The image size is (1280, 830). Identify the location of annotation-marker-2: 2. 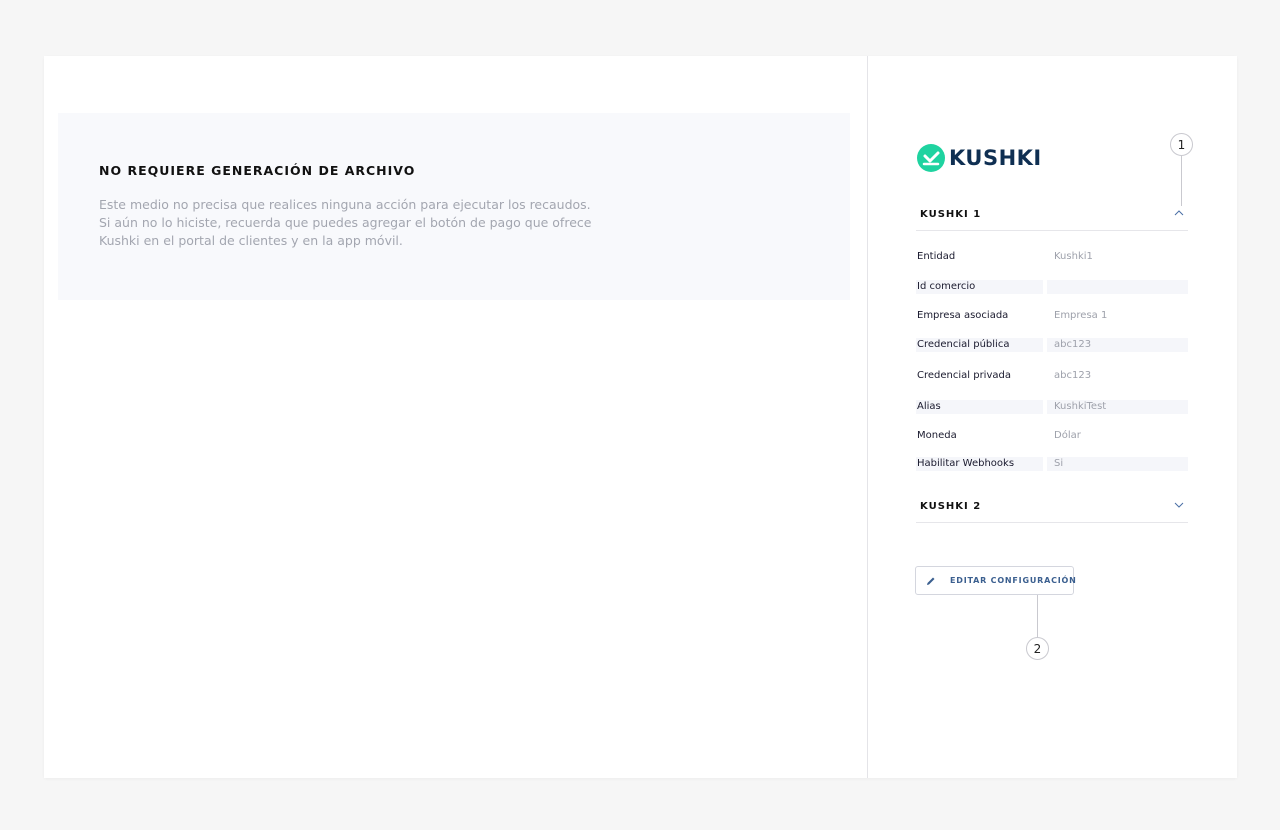
(1037, 648).